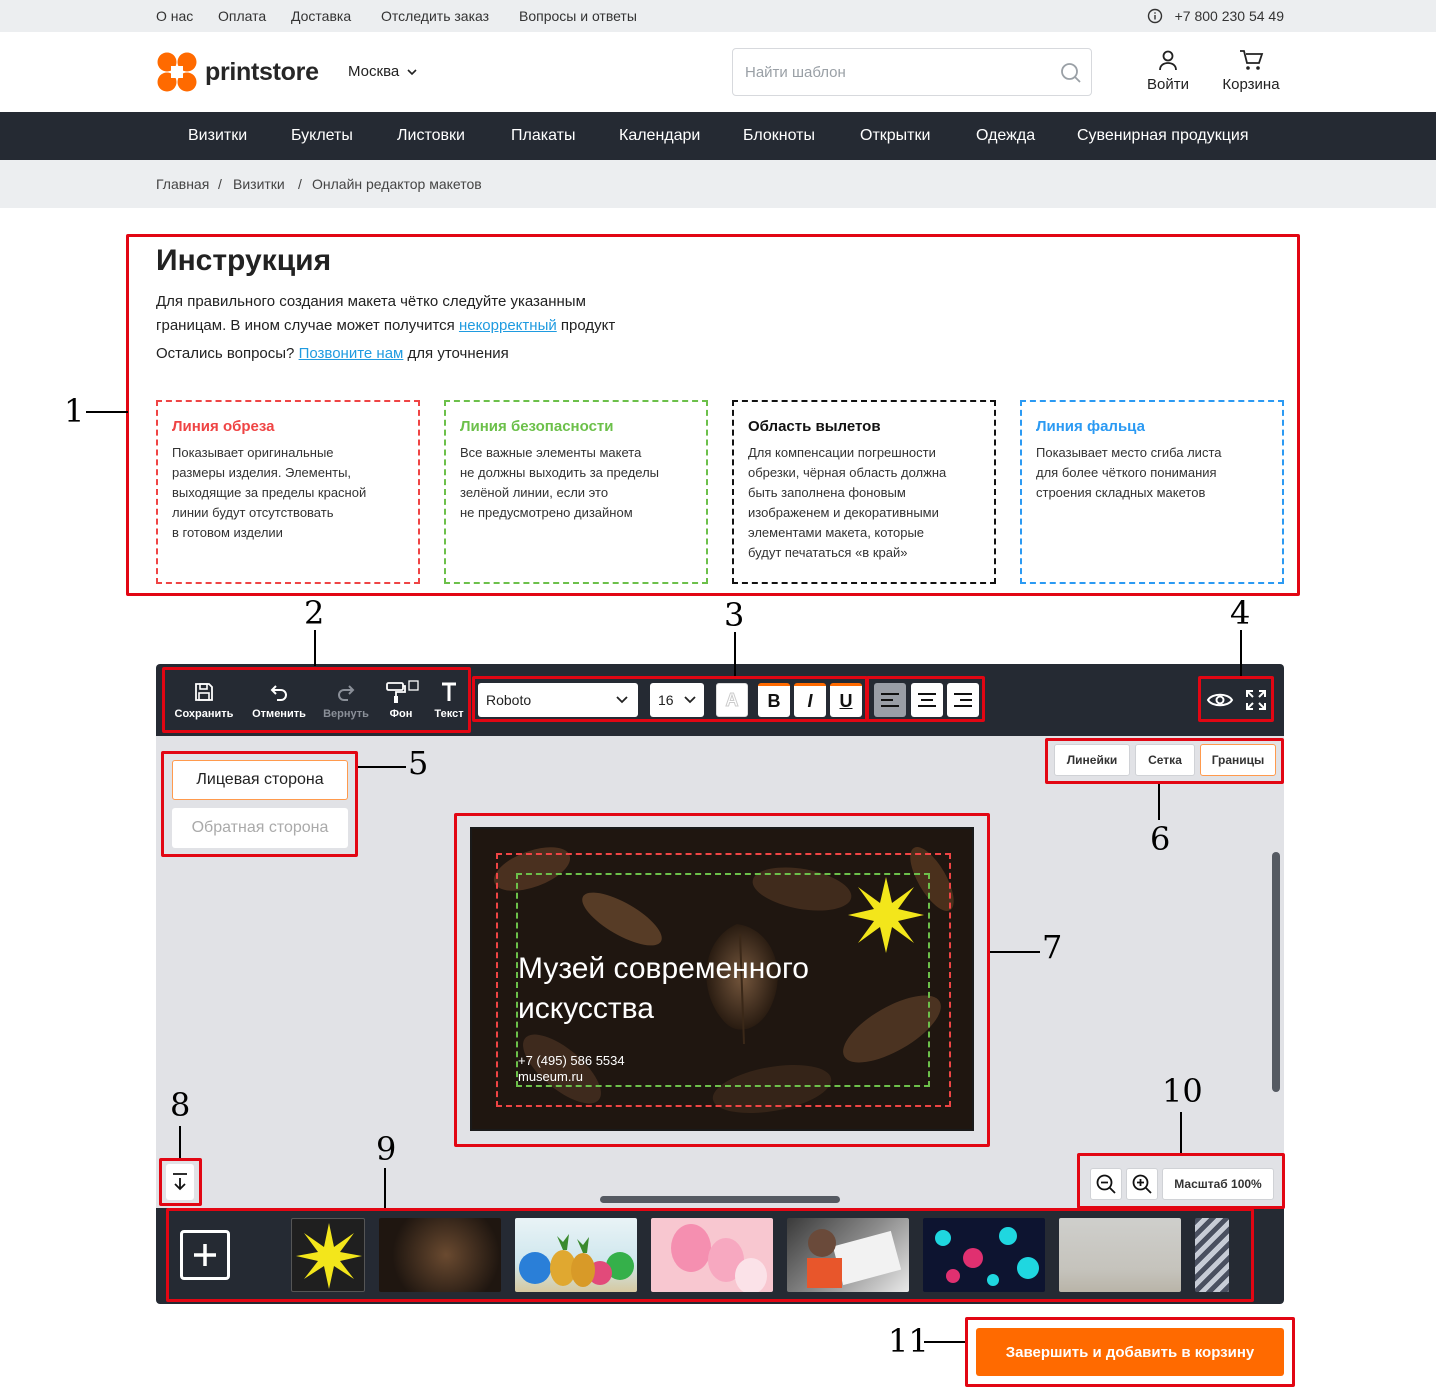 The image size is (1436, 1388). I want to click on search-icon, so click(1071, 73).